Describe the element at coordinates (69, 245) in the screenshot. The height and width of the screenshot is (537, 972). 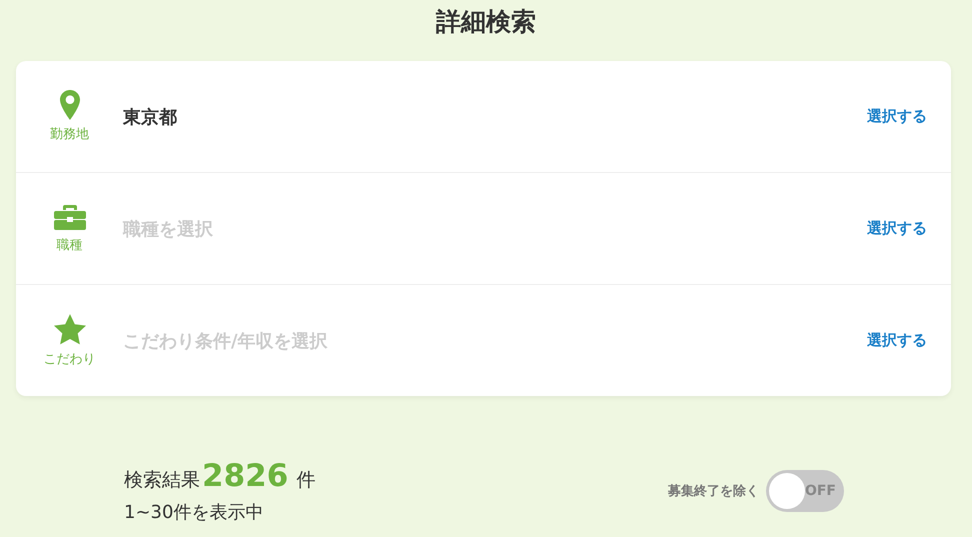
I see `condition-label: 職種` at that location.